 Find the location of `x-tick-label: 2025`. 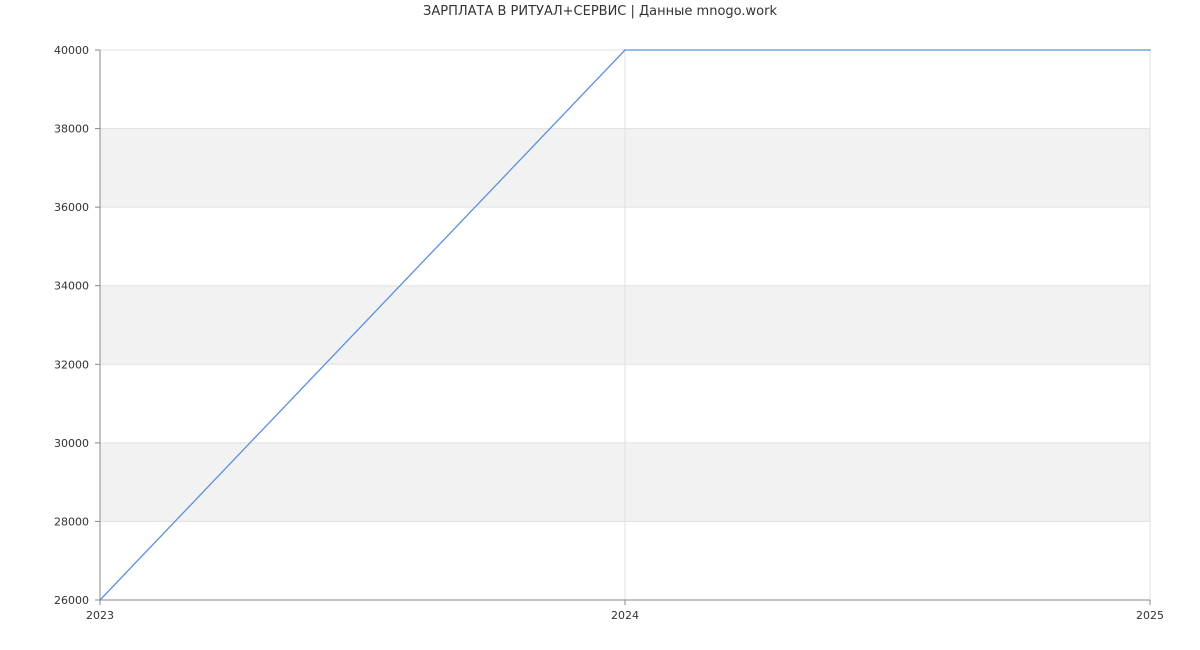

x-tick-label: 2025 is located at coordinates (1150, 615).